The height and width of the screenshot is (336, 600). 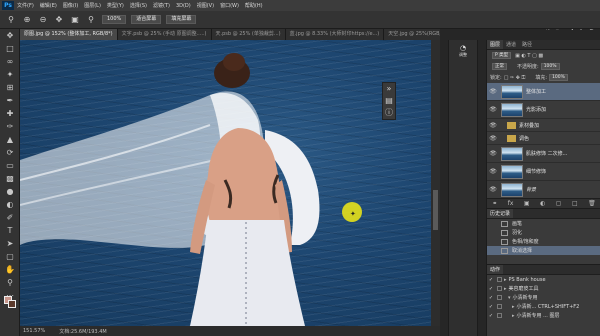 What do you see at coordinates (10, 74) in the screenshot?
I see `quick-select-tool-icon: ✦` at bounding box center [10, 74].